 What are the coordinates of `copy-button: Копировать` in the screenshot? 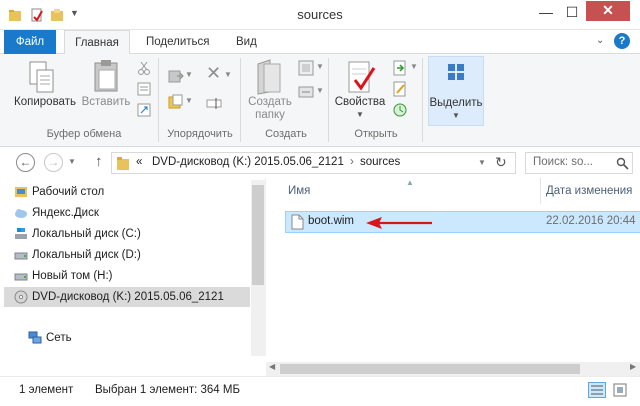 It's located at (45, 102).